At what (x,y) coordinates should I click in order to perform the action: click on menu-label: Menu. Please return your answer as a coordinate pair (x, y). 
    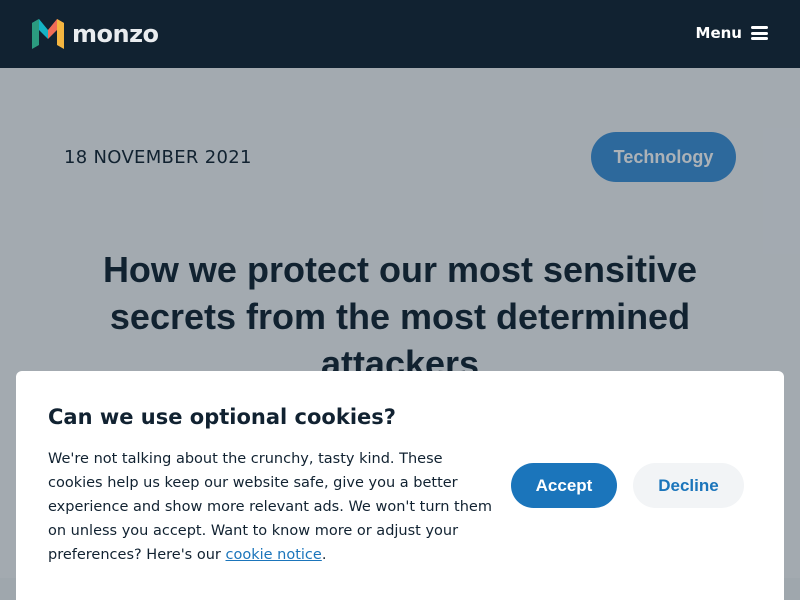
    Looking at the image, I should click on (718, 33).